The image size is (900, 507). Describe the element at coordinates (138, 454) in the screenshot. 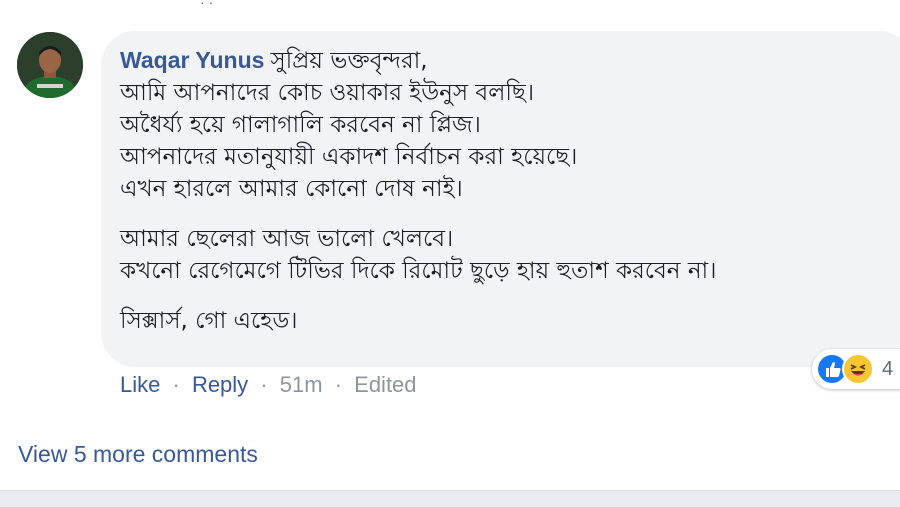

I see `view-more-comments-link: View 5 more comments` at that location.